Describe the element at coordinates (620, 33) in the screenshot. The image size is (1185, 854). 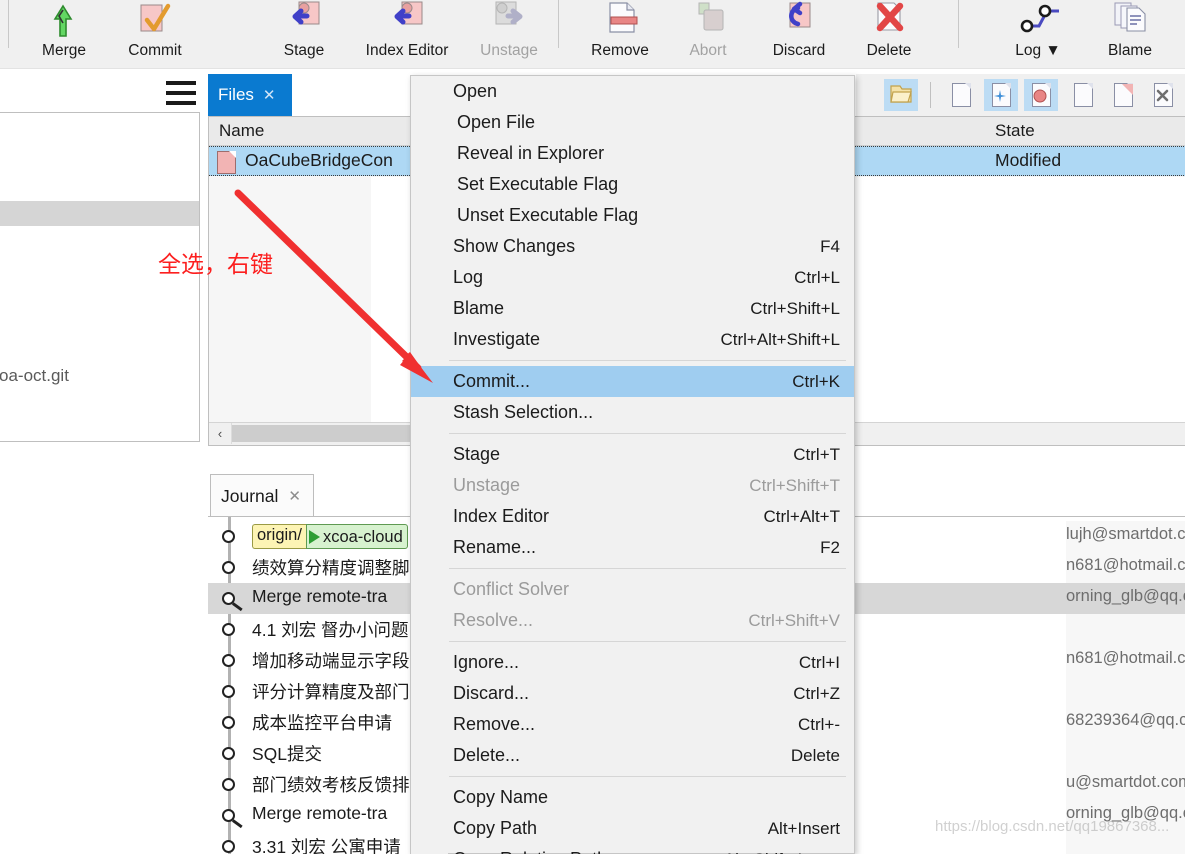
I see `toolbar-button-remove: Remove` at that location.